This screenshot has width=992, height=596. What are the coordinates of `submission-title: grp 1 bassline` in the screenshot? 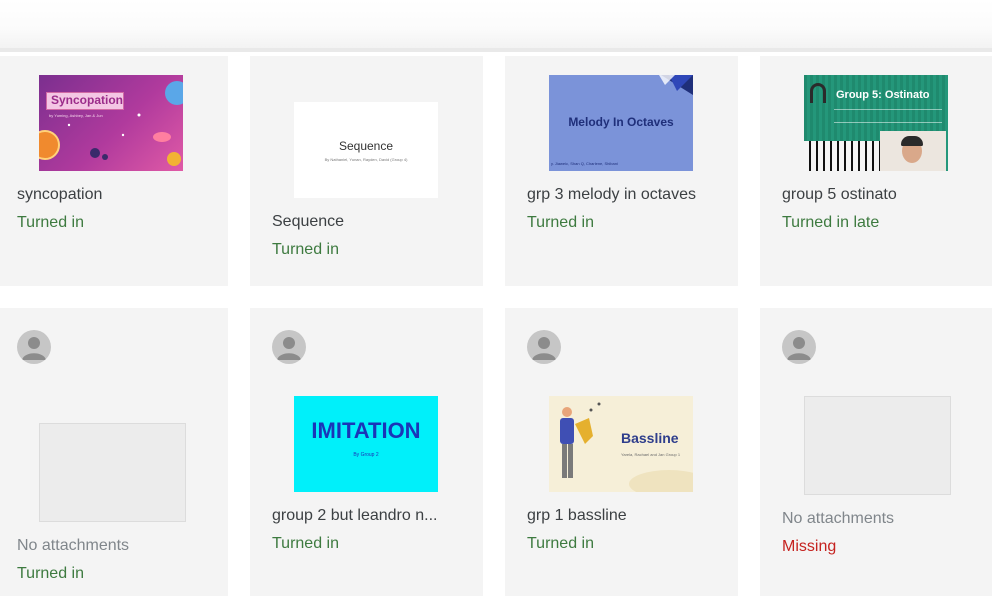 It's located at (577, 516).